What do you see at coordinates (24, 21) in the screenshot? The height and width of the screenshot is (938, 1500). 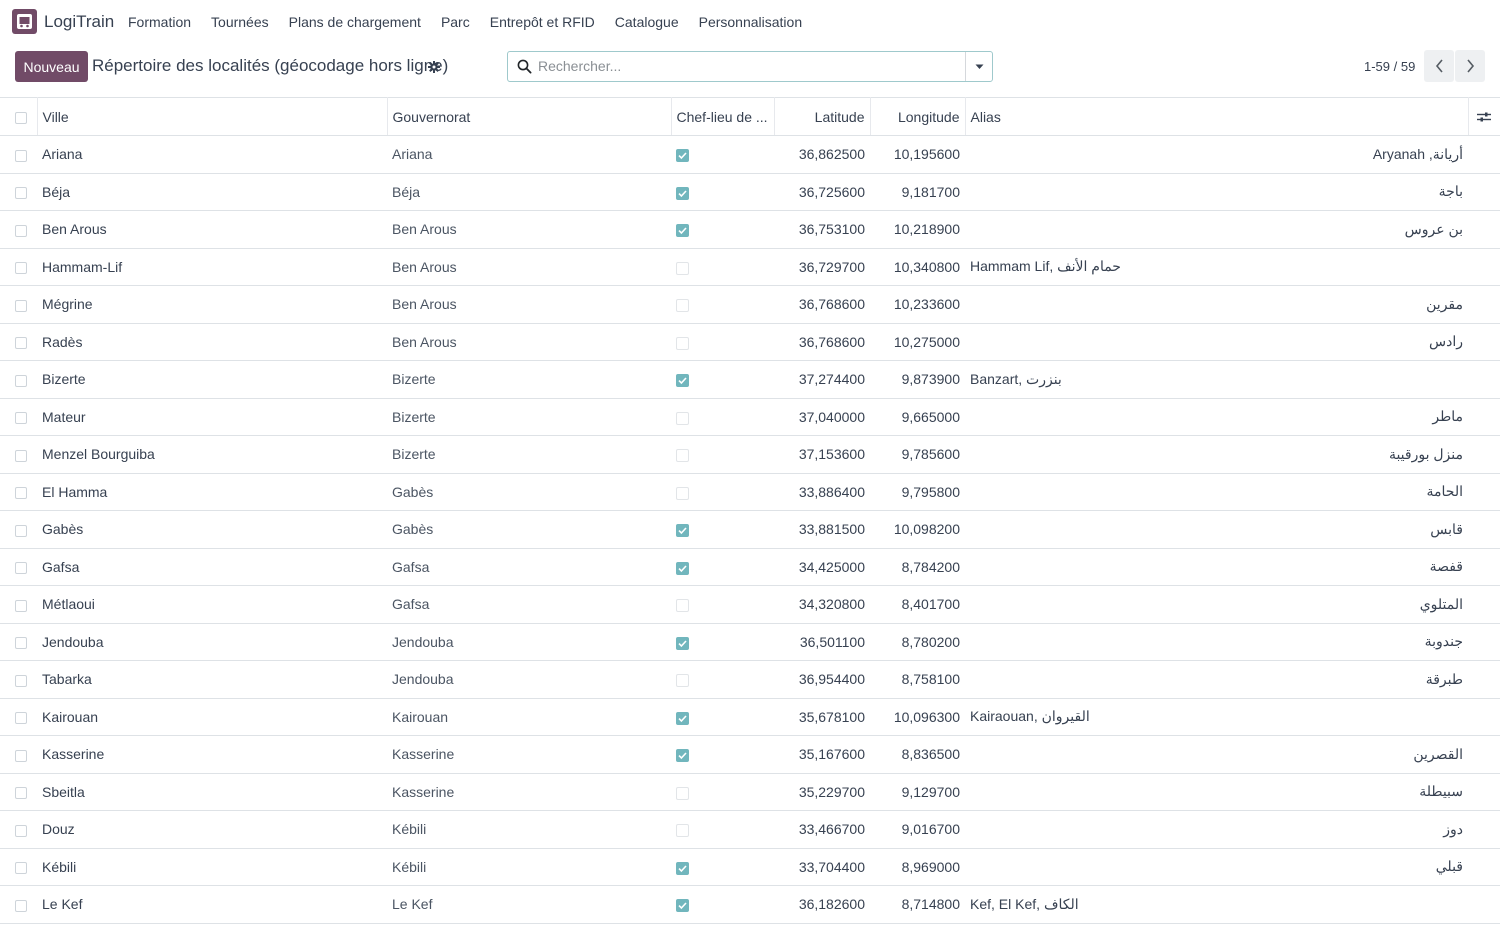 I see `app-logo-icon` at bounding box center [24, 21].